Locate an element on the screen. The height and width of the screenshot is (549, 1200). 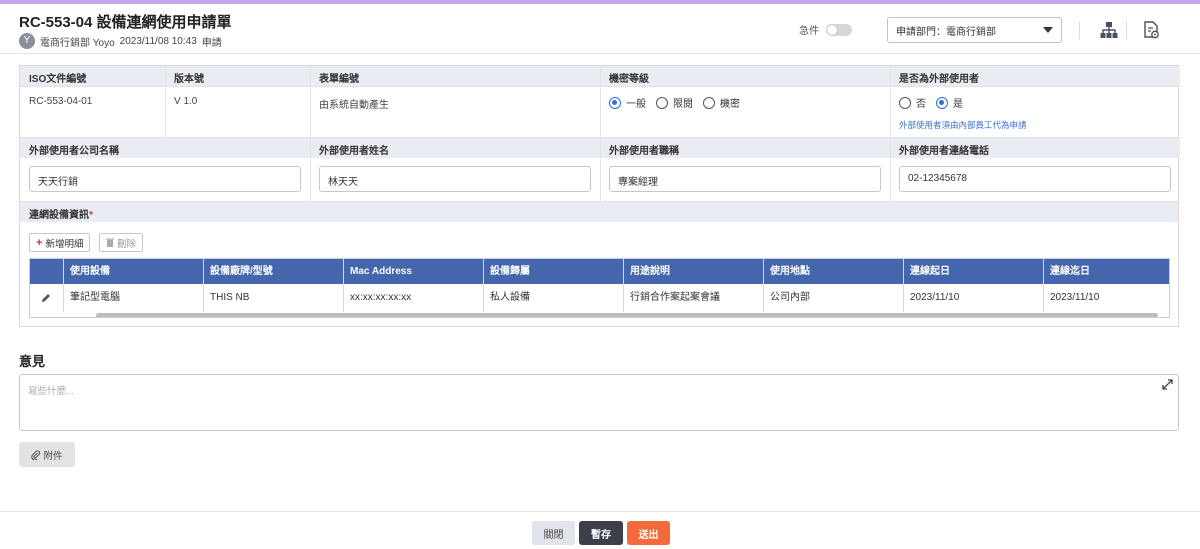
table-cell: 私人設備 is located at coordinates (510, 297).